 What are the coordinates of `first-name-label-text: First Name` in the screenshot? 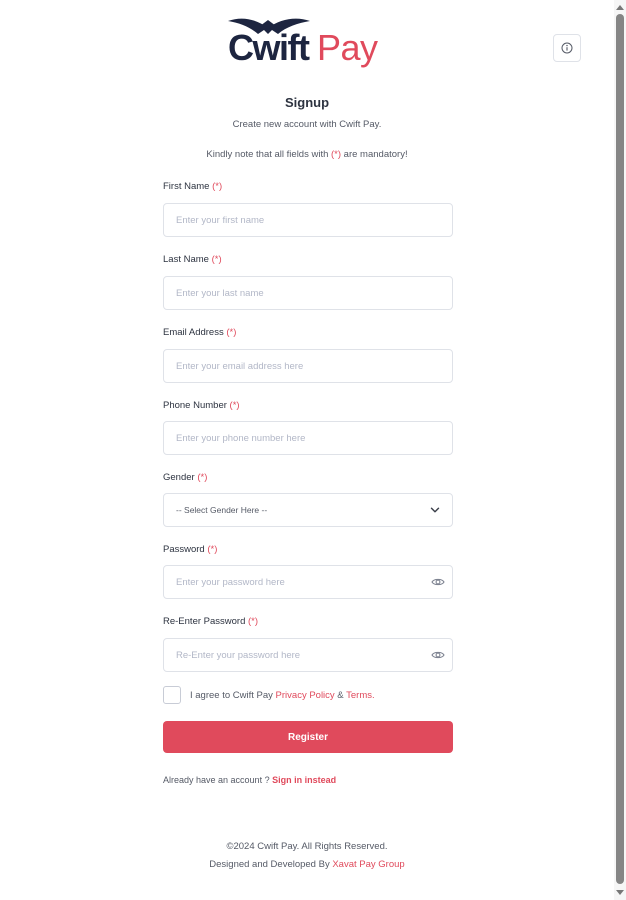 It's located at (188, 186).